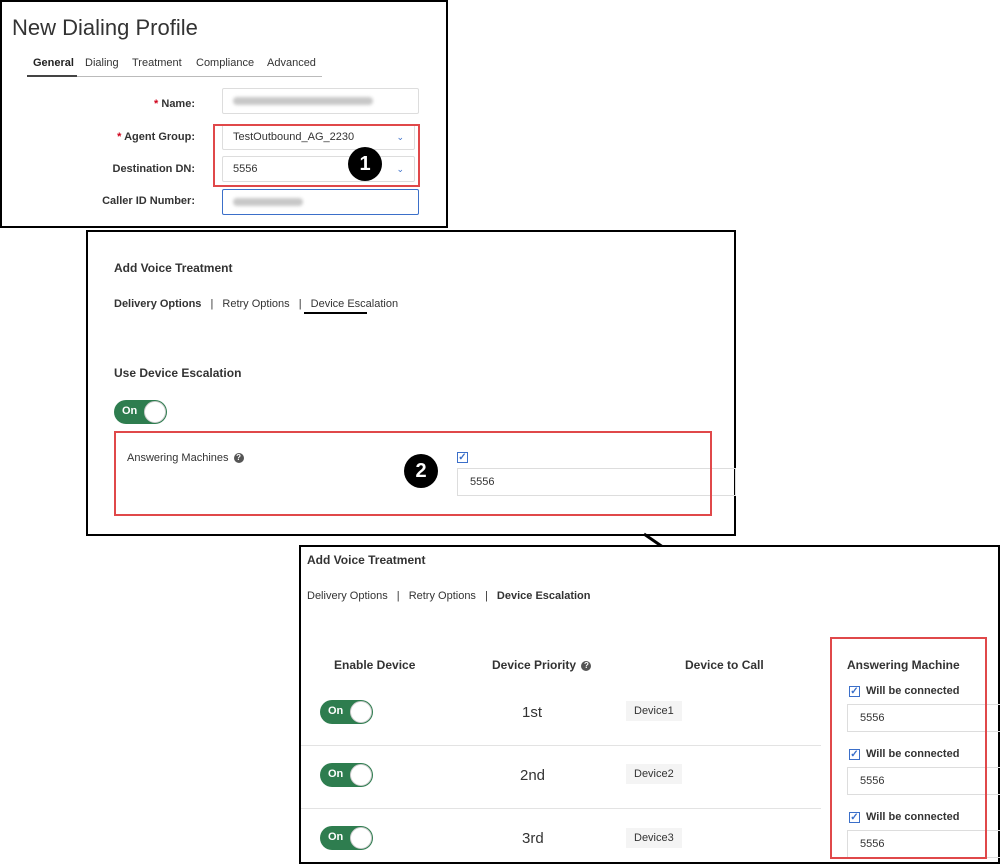 This screenshot has width=1000, height=864. I want to click on device-priority: 1st, so click(532, 712).